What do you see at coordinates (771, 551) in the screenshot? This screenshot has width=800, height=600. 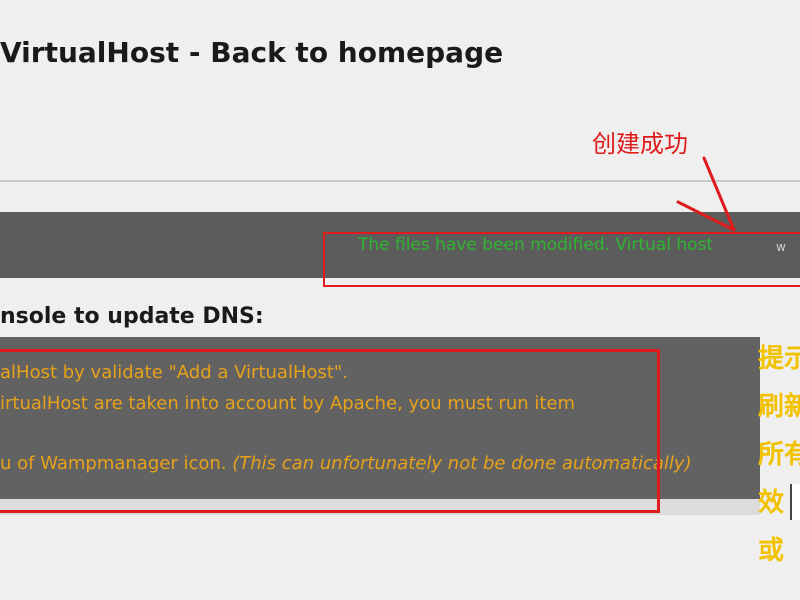 I see `side-hint-5: 或` at bounding box center [771, 551].